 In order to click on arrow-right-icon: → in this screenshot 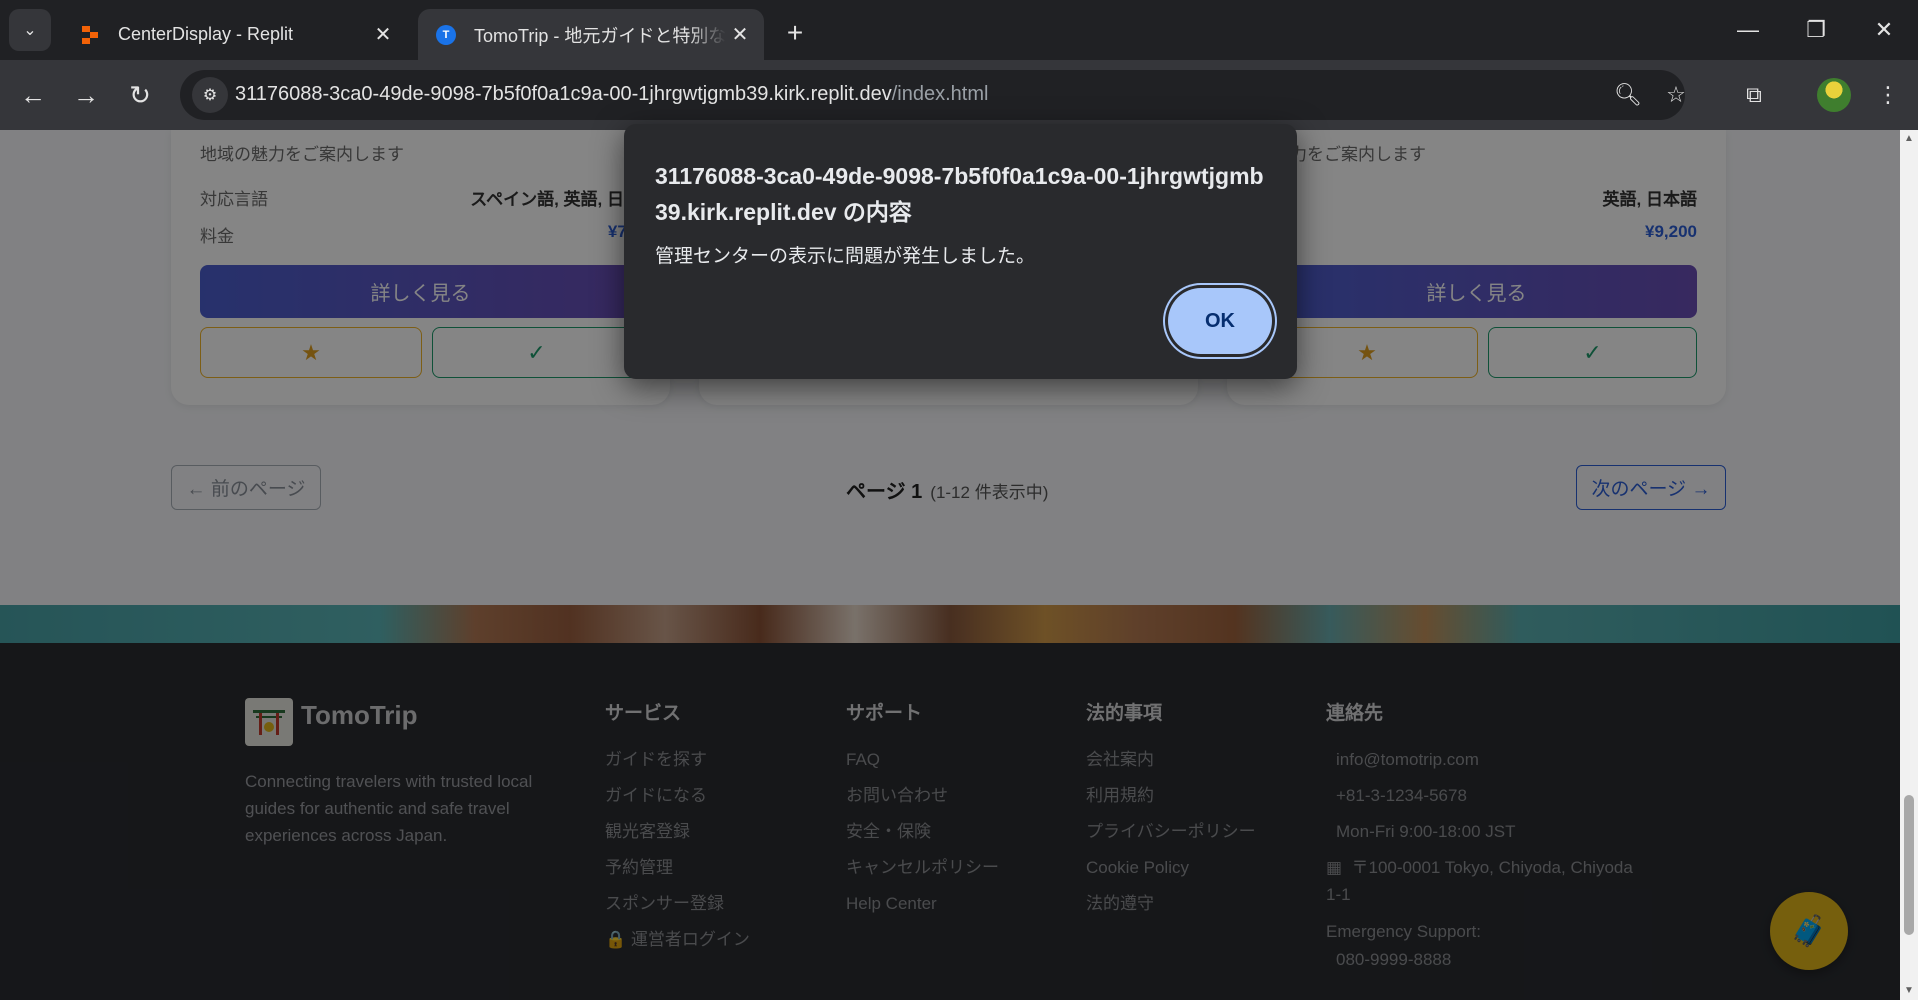, I will do `click(86, 94)`.